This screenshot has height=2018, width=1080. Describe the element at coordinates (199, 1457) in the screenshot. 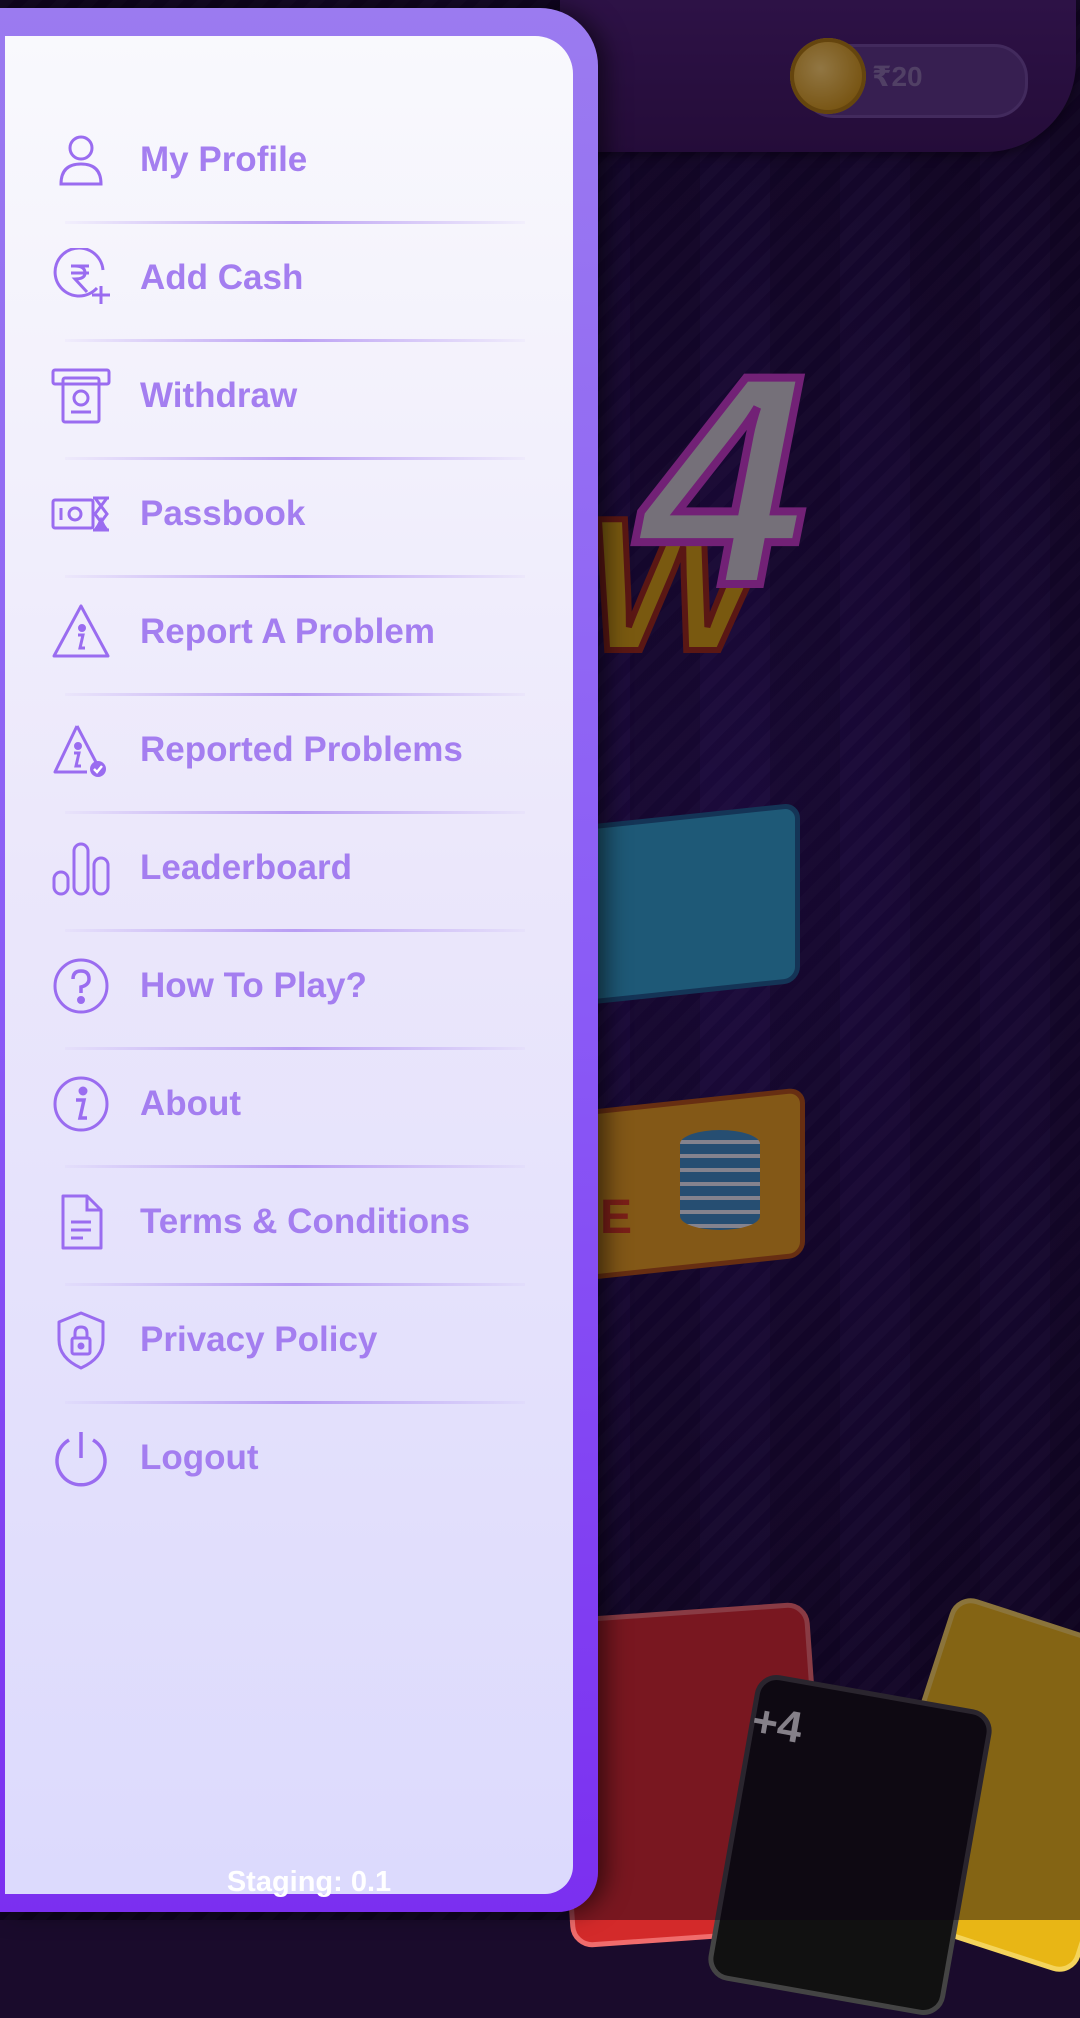

I see `menu-item-label: Logout` at that location.